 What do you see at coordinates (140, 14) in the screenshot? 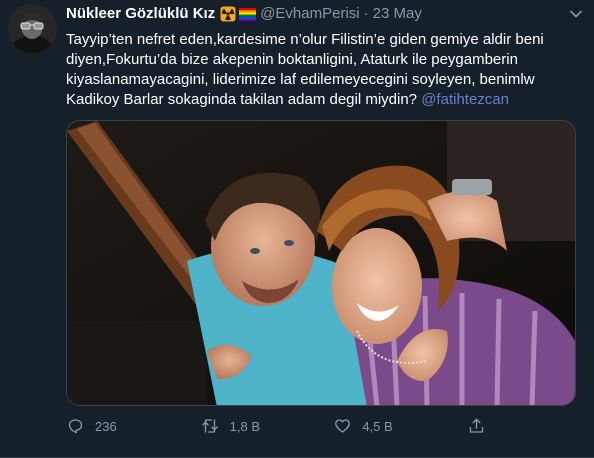
I see `display-name: Nükleer Gözlüklü Kız` at bounding box center [140, 14].